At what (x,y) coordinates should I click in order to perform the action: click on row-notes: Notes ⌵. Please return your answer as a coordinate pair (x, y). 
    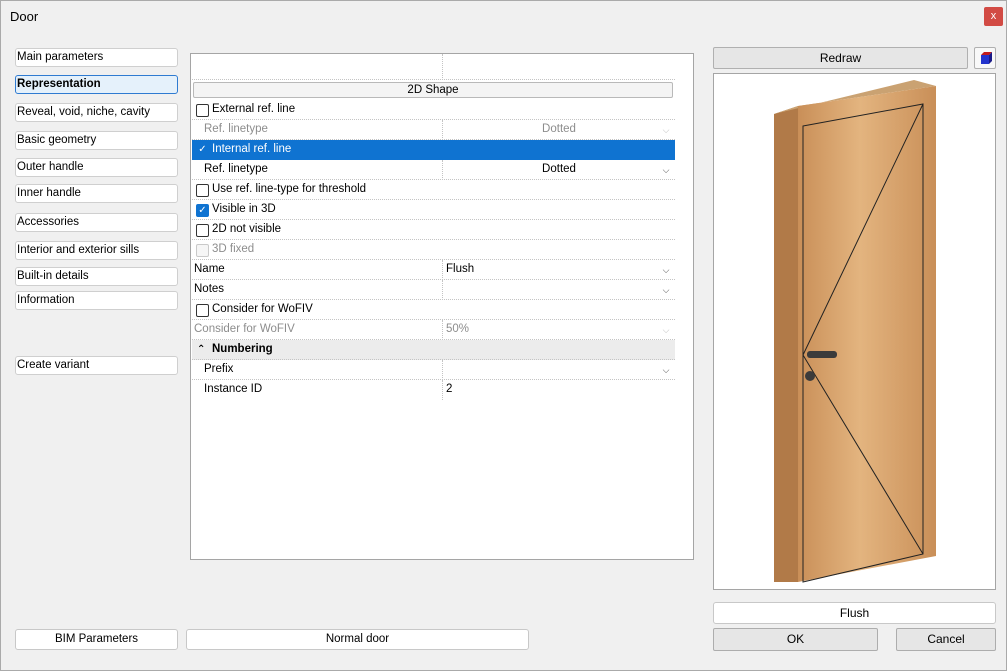
    Looking at the image, I should click on (433, 290).